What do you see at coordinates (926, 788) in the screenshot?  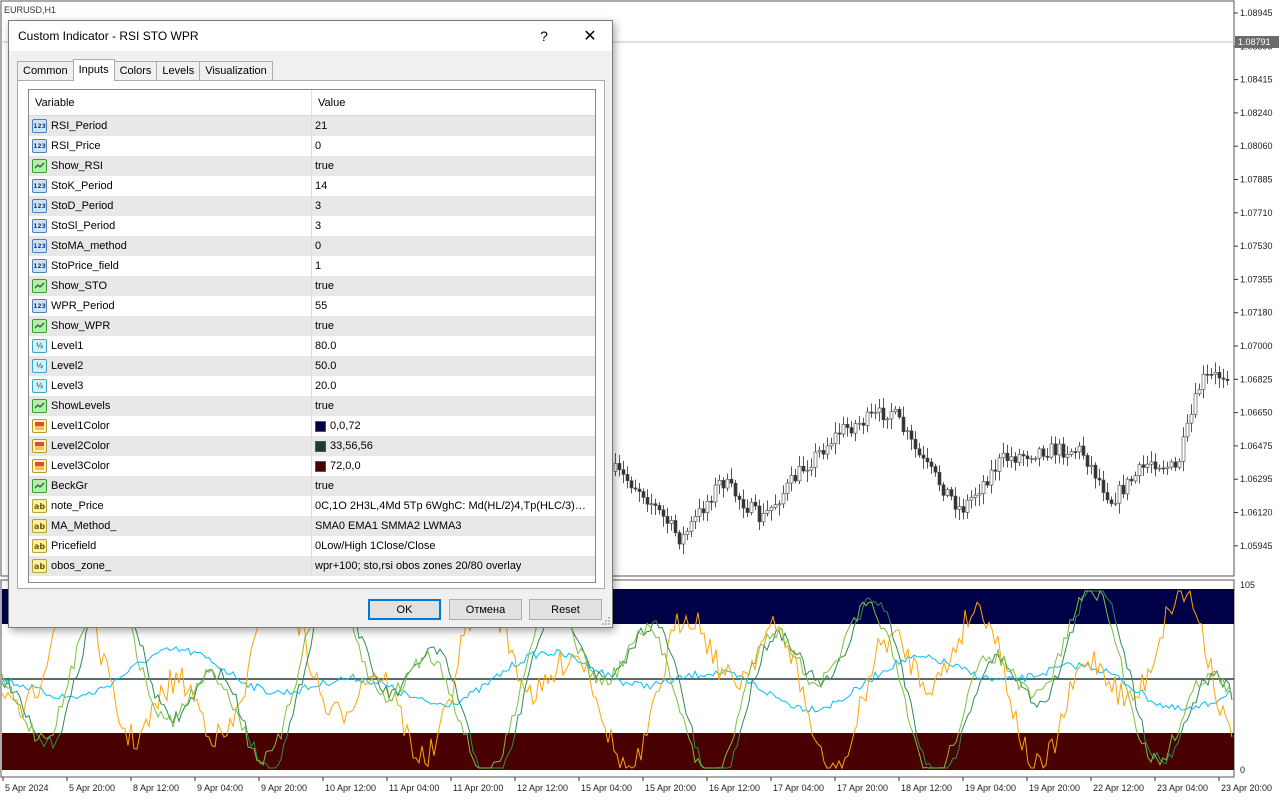 I see `time-tick-label: 18 Apr 12:00` at bounding box center [926, 788].